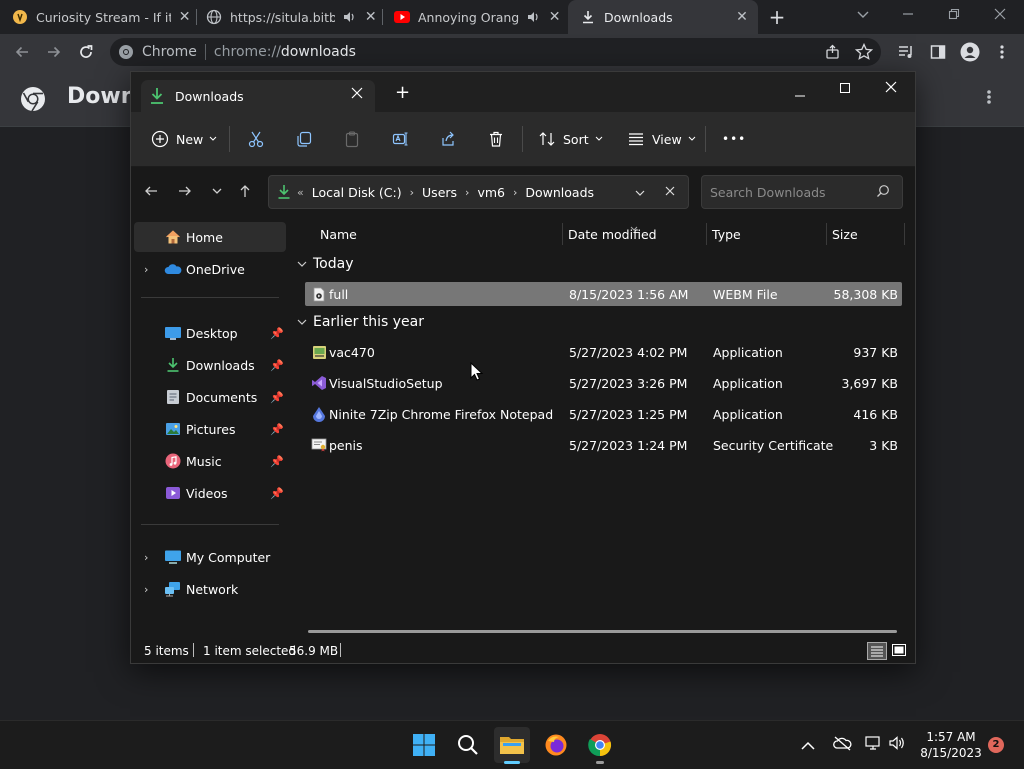 This screenshot has height=769, width=1024. I want to click on profile-icon, so click(970, 52).